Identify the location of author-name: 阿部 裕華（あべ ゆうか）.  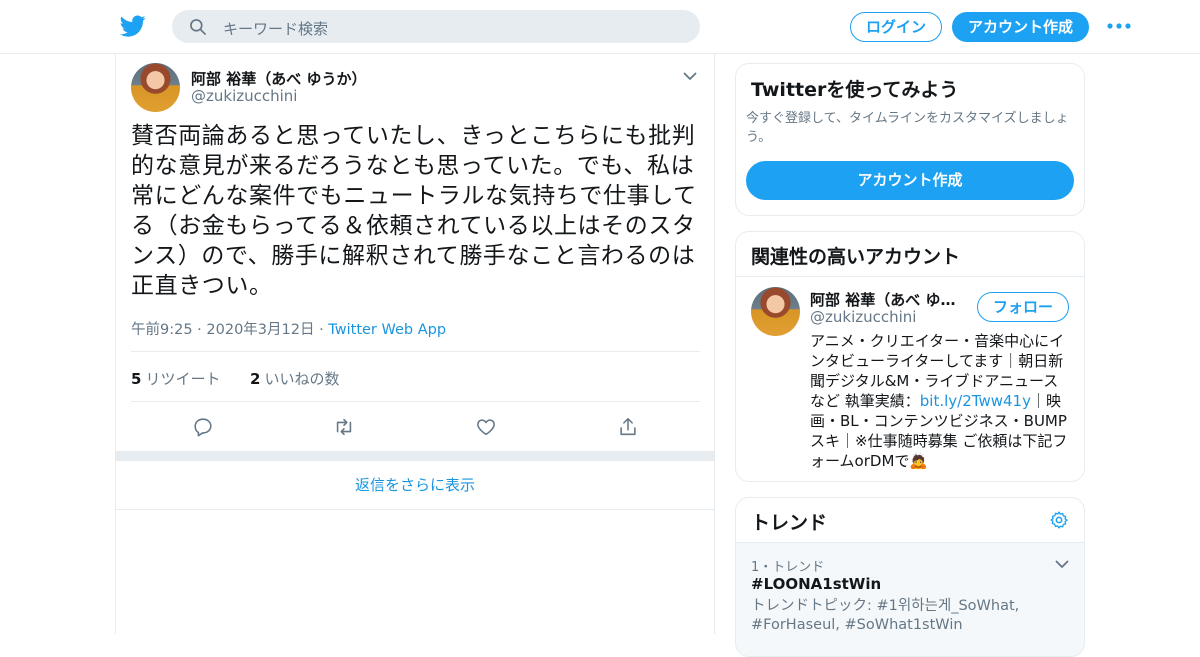
(278, 78).